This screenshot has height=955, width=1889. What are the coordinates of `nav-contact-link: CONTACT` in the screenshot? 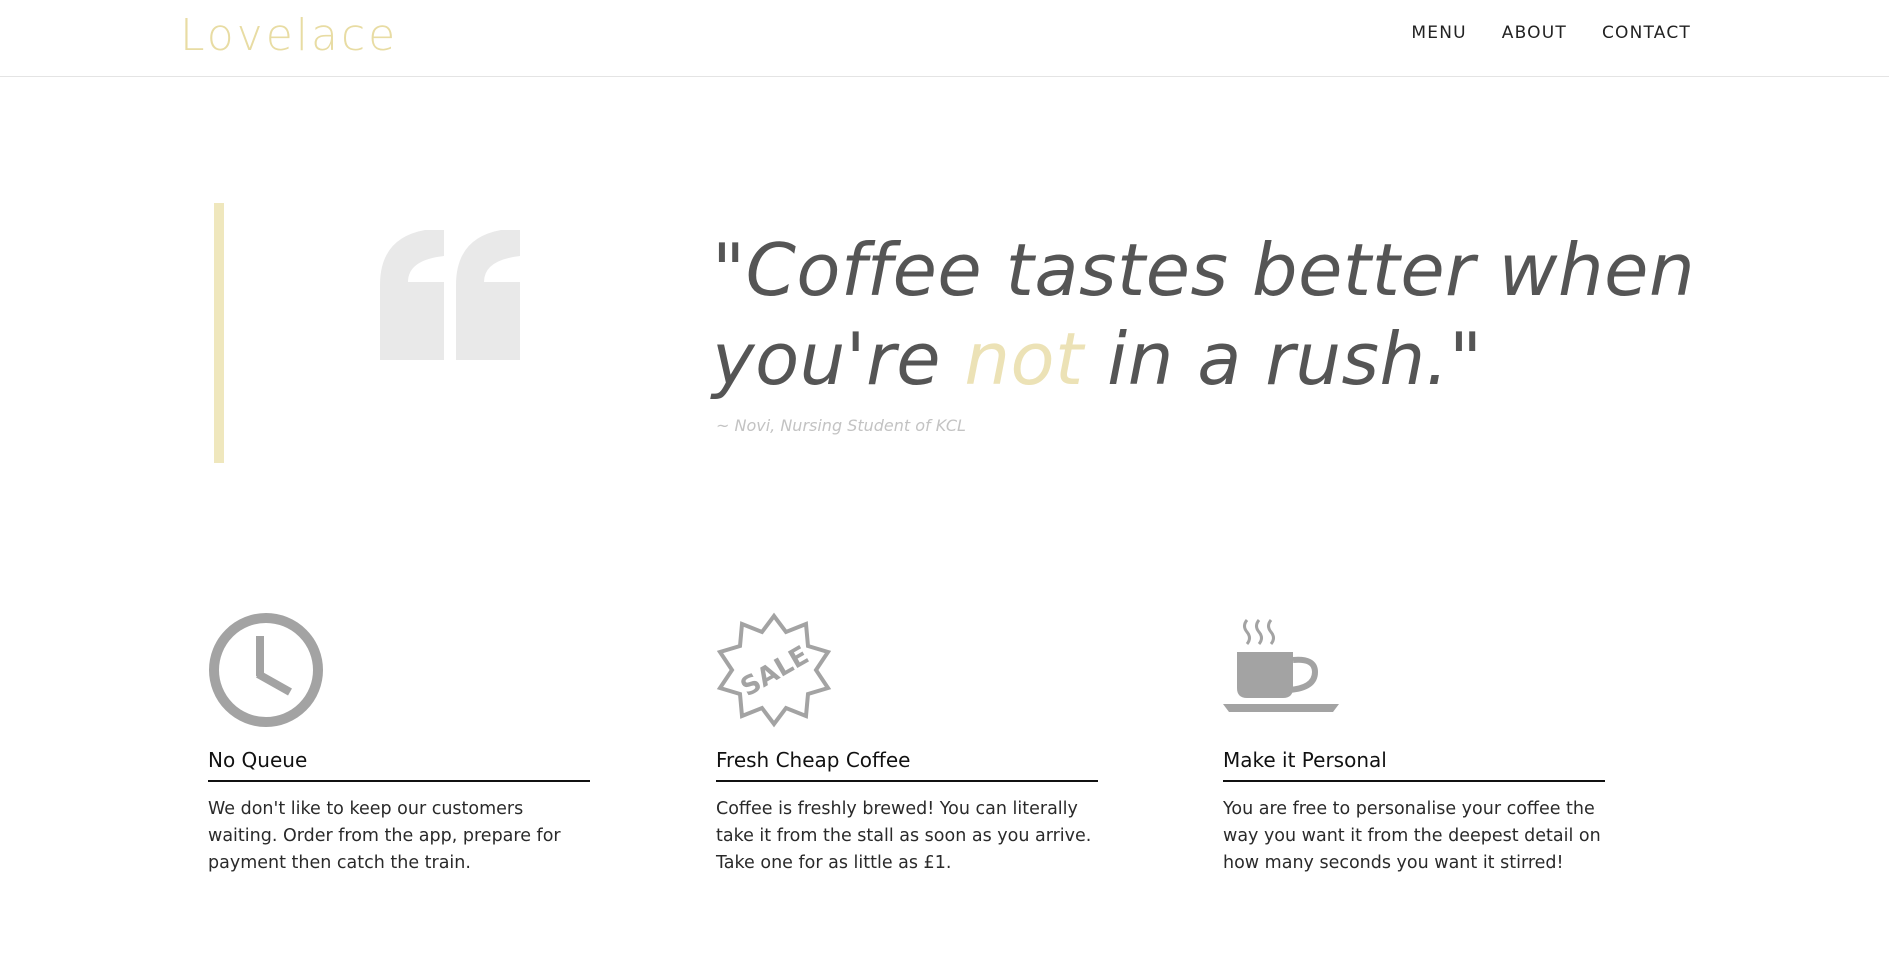 It's located at (1646, 33).